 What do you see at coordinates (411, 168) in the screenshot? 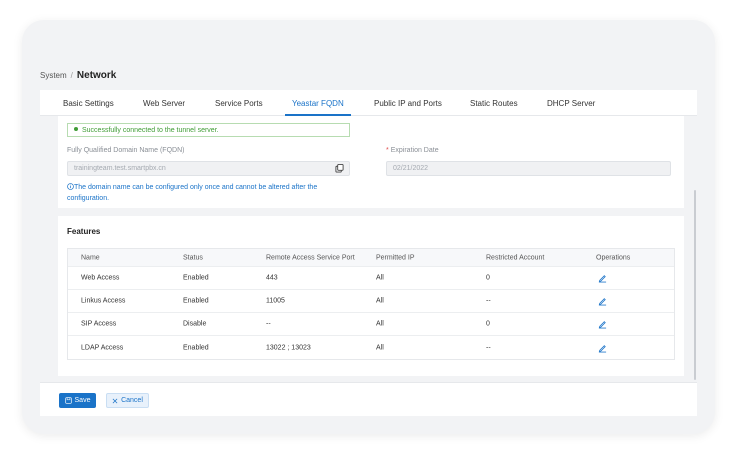
I see `expiration-value: 02/21/2022` at bounding box center [411, 168].